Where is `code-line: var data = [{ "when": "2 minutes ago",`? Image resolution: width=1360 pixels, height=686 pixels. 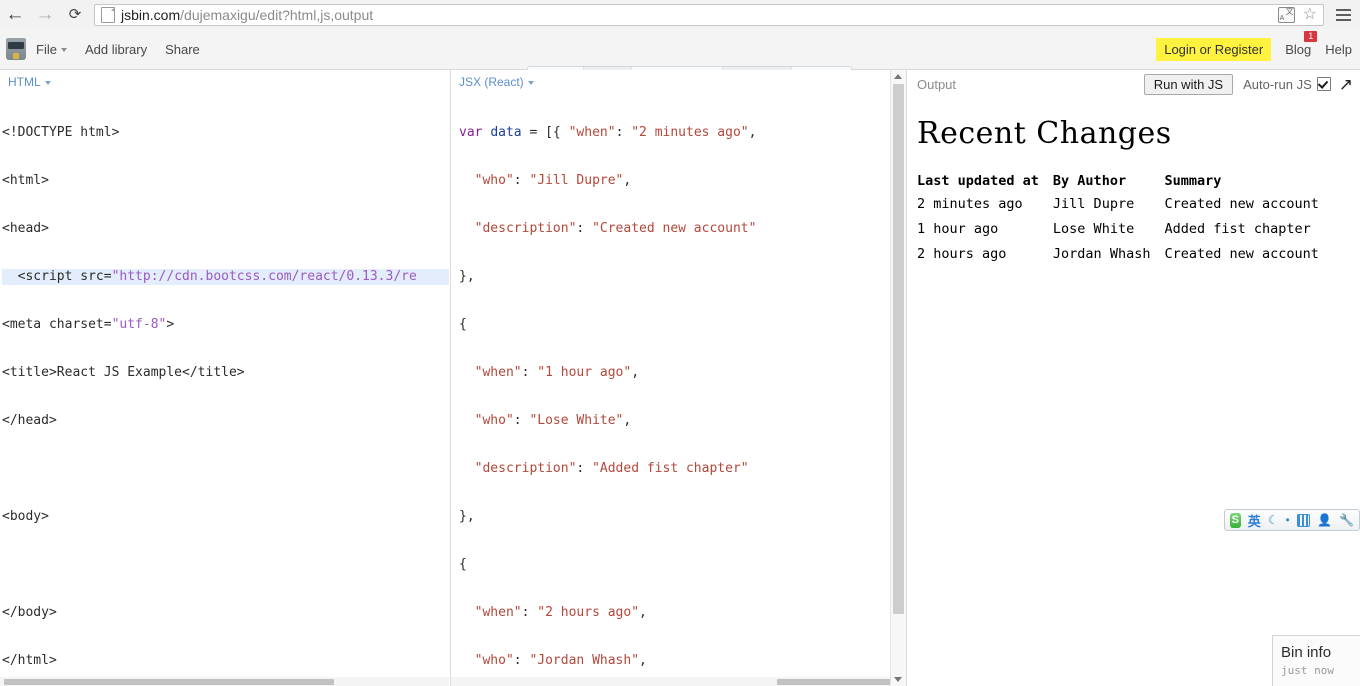
code-line: var data = [{ "when": "2 minutes ago", is located at coordinates (608, 132).